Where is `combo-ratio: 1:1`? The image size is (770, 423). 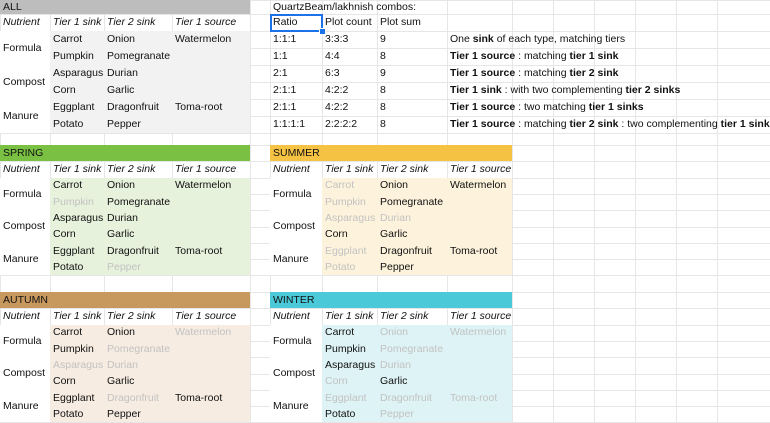
combo-ratio: 1:1 is located at coordinates (296, 56).